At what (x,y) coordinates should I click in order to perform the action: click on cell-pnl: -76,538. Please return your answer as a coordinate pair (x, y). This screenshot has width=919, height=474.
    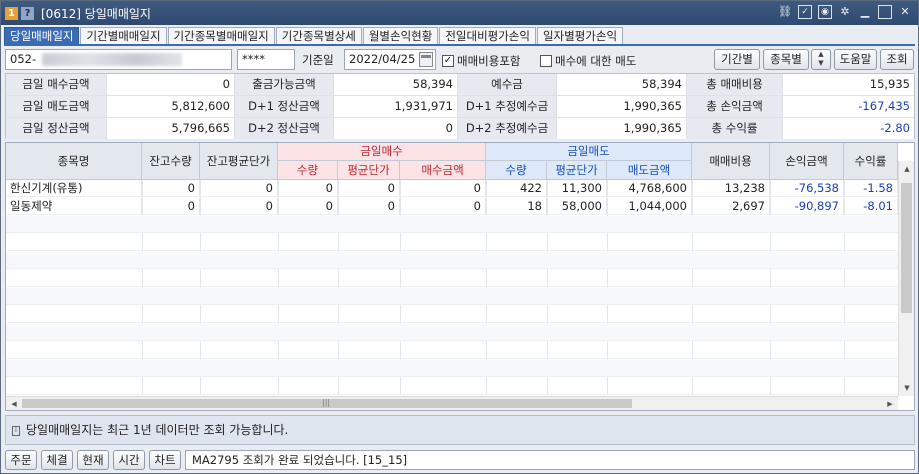
    Looking at the image, I should click on (807, 188).